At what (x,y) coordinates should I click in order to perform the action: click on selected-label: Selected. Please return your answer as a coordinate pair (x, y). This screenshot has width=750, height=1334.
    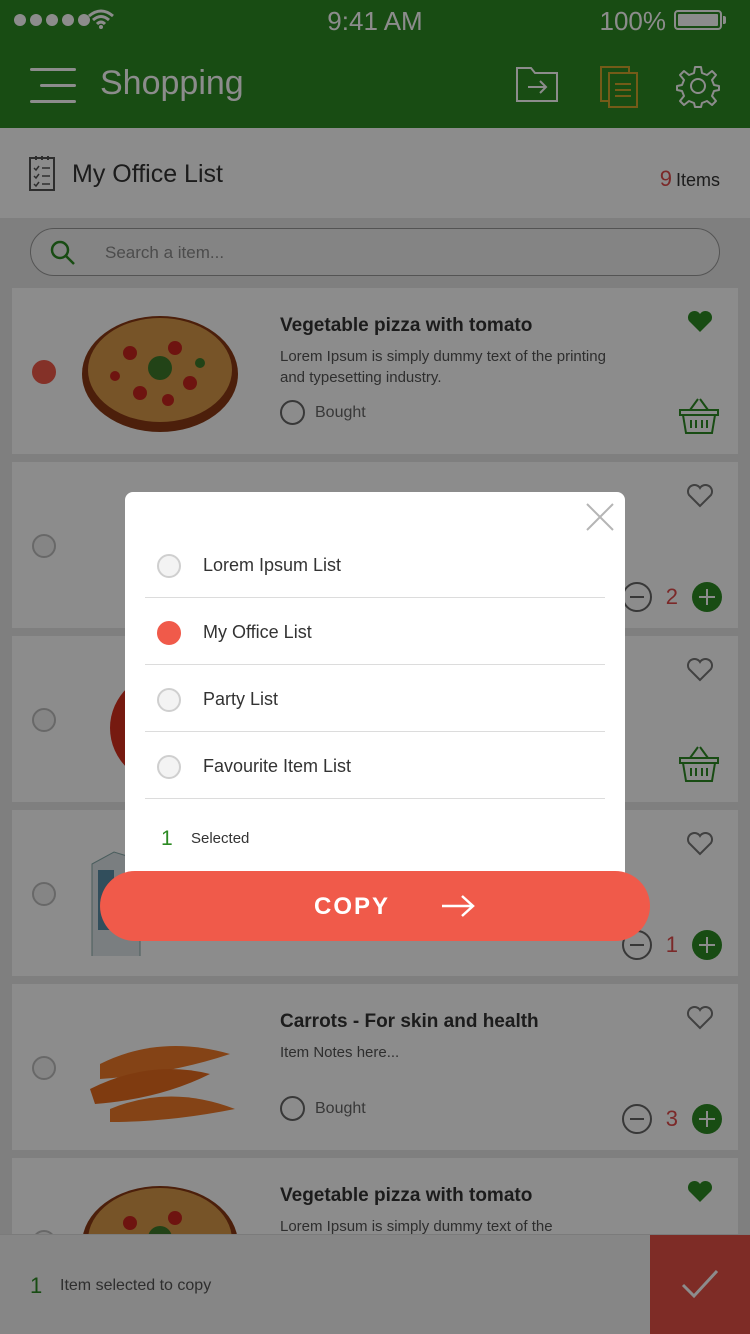
    Looking at the image, I should click on (220, 838).